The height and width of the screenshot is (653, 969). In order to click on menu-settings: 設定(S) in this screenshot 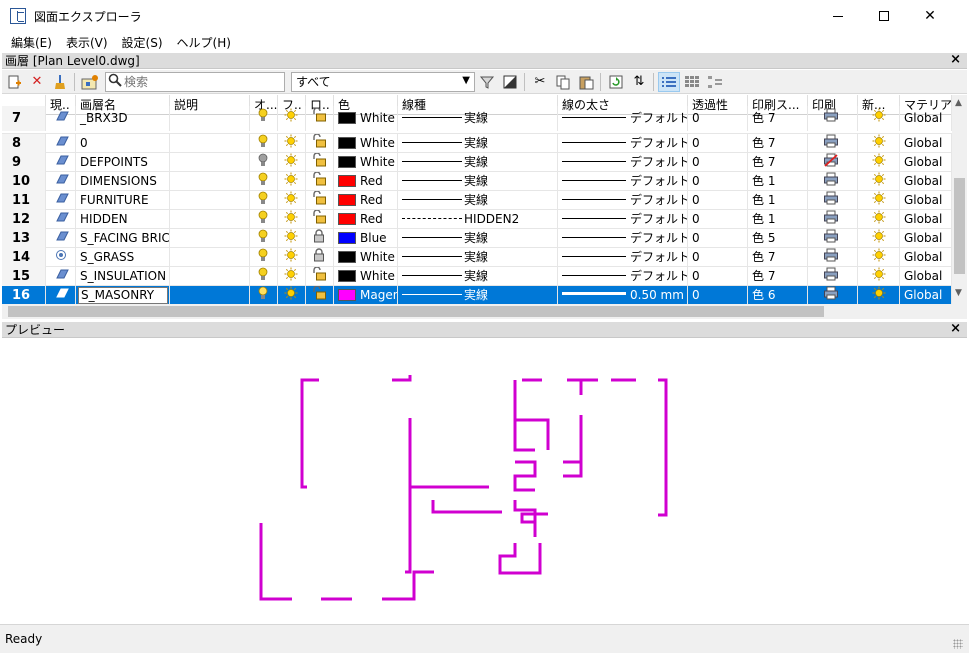, I will do `click(142, 42)`.